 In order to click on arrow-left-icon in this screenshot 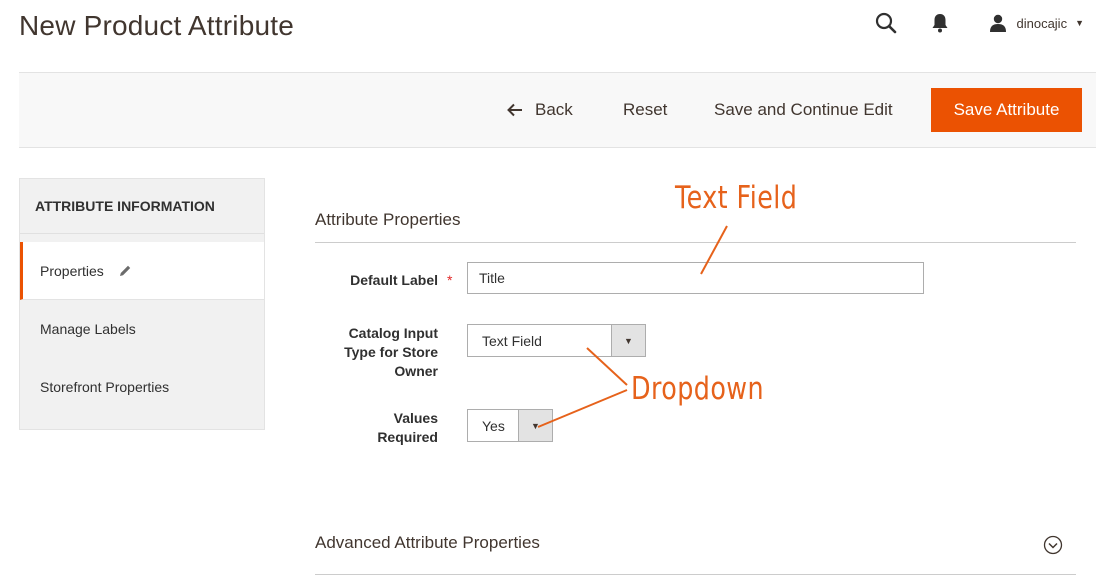, I will do `click(515, 110)`.